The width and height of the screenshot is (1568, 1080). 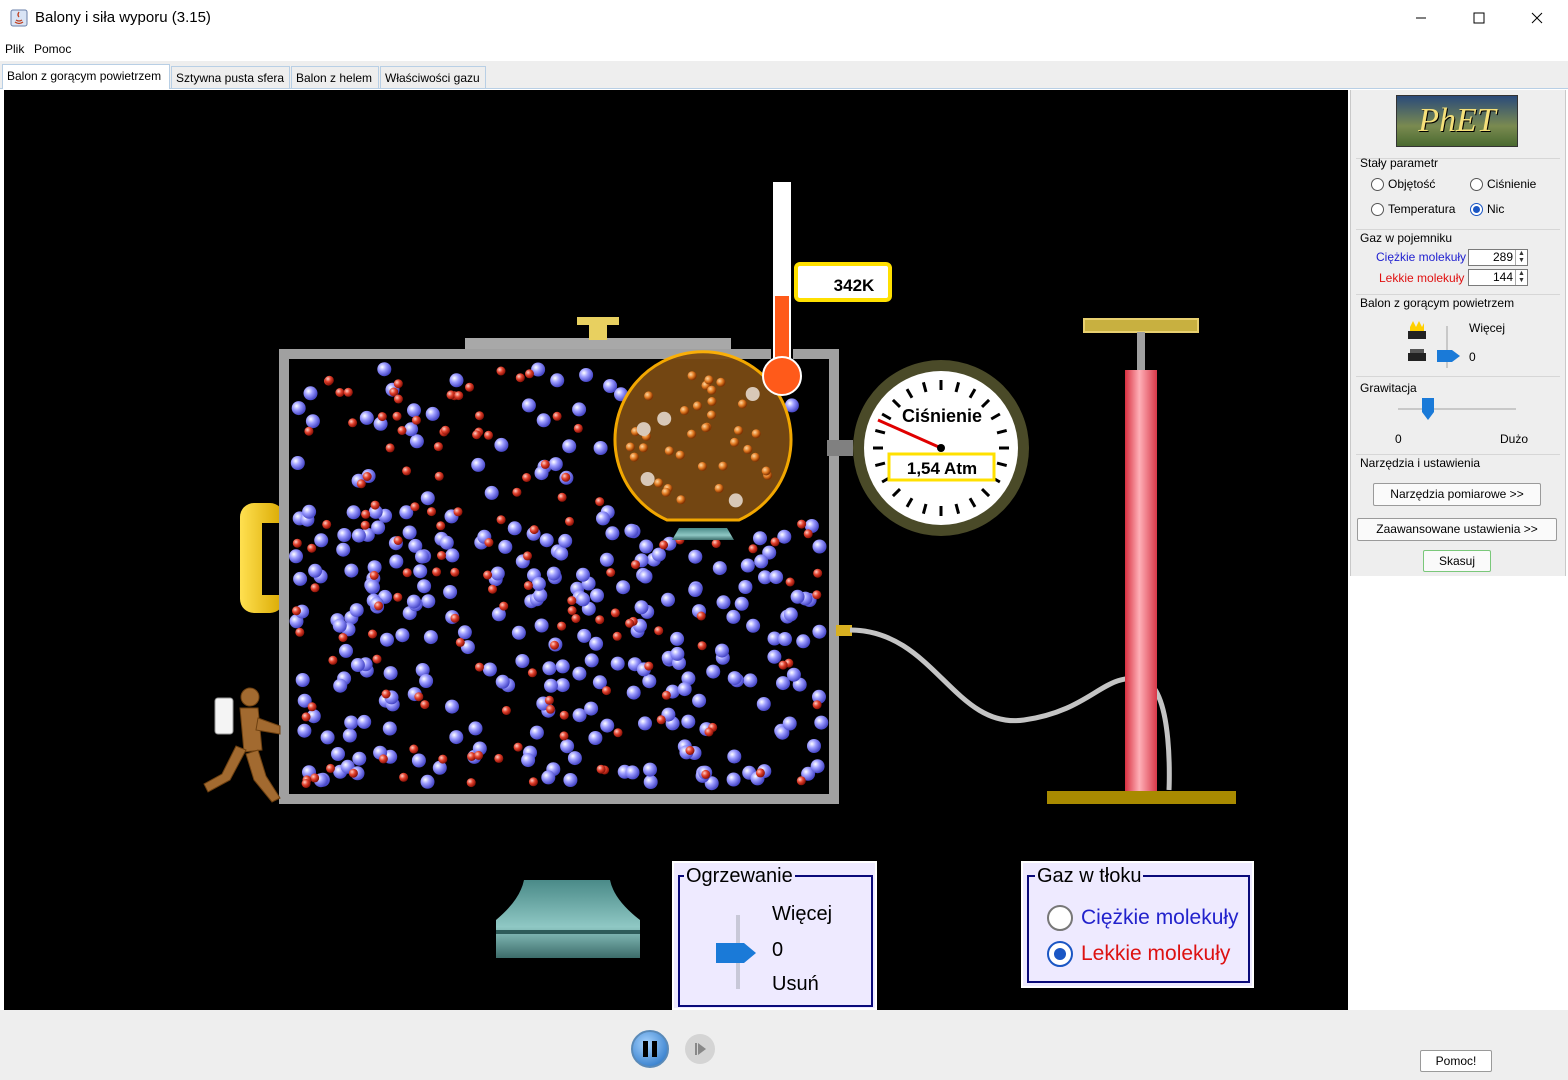 What do you see at coordinates (1060, 954) in the screenshot?
I see `radio-light` at bounding box center [1060, 954].